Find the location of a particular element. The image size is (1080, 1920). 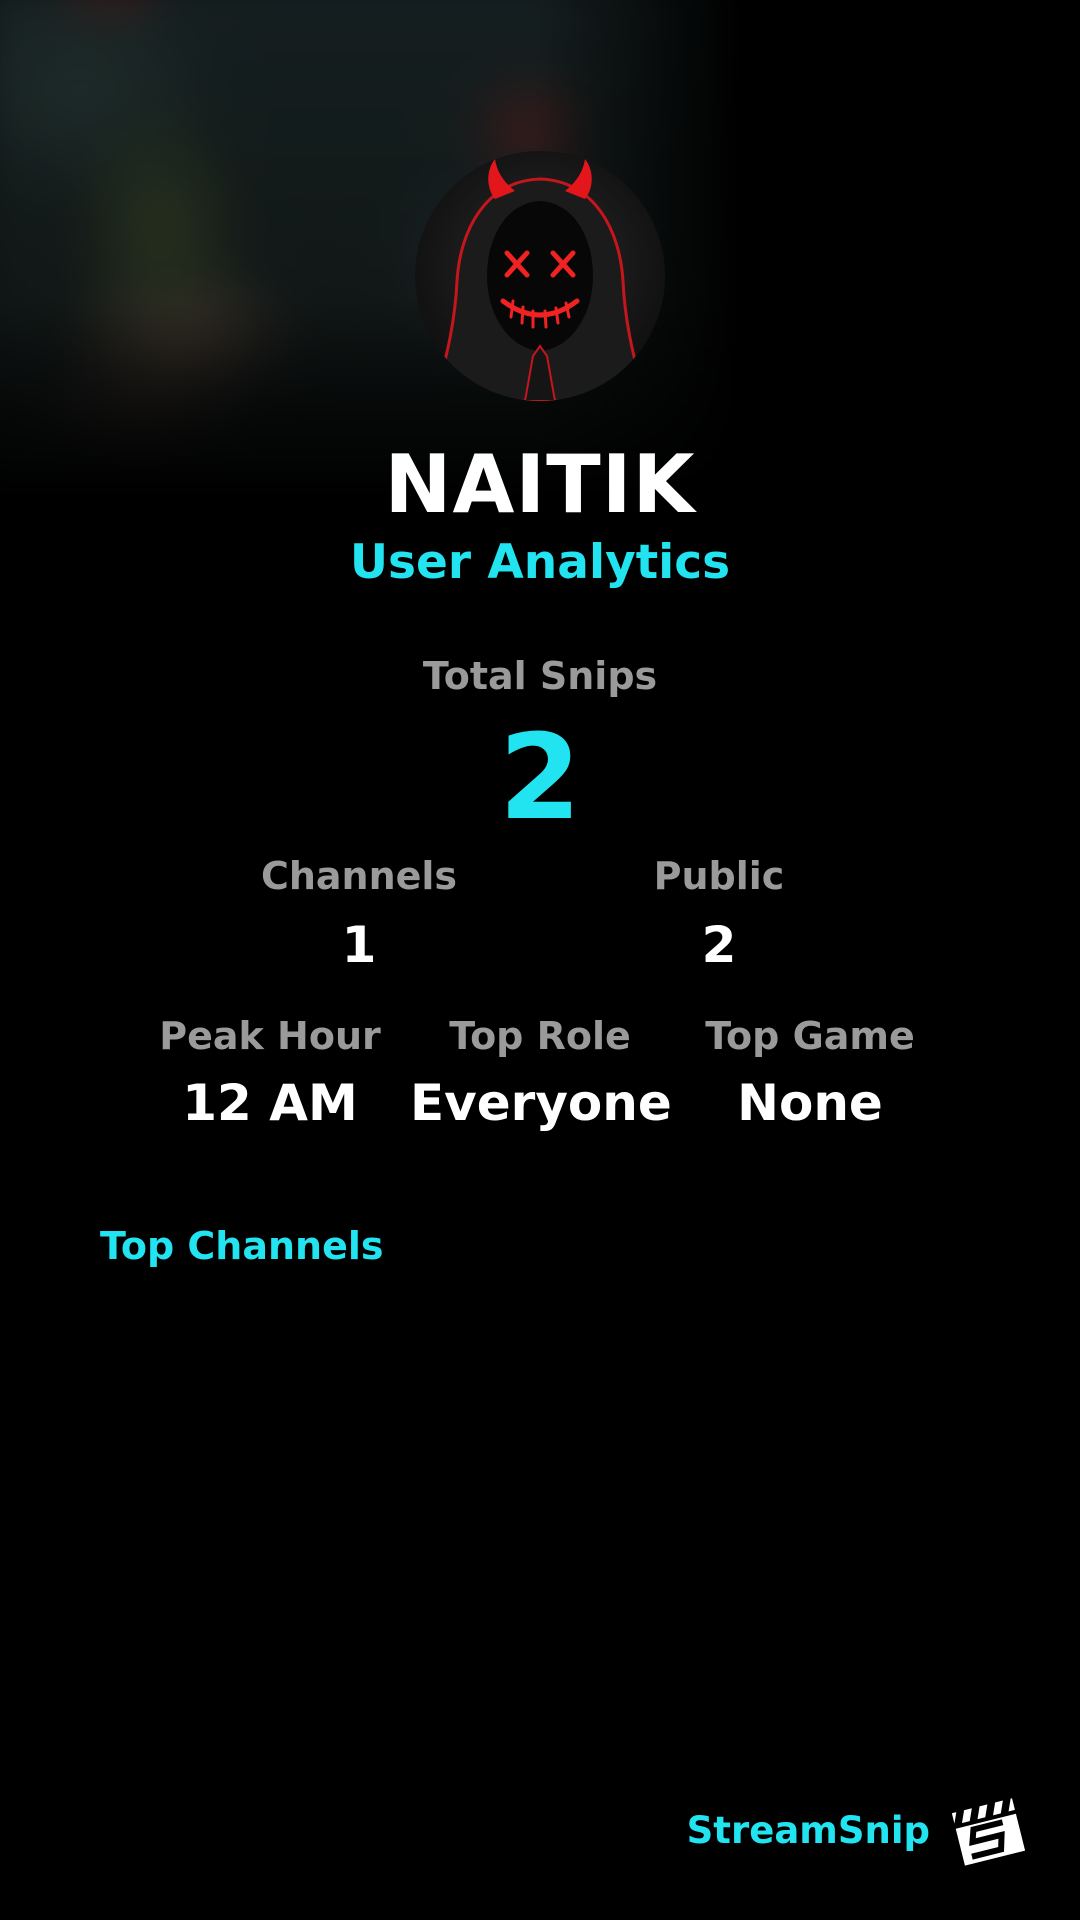

stat-top-role: Top Role Everyone is located at coordinates (541, 1072).